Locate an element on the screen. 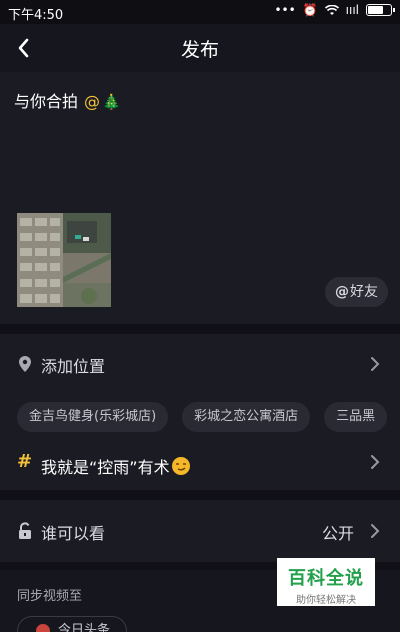  privacy-label: 谁可以看 is located at coordinates (73, 533).